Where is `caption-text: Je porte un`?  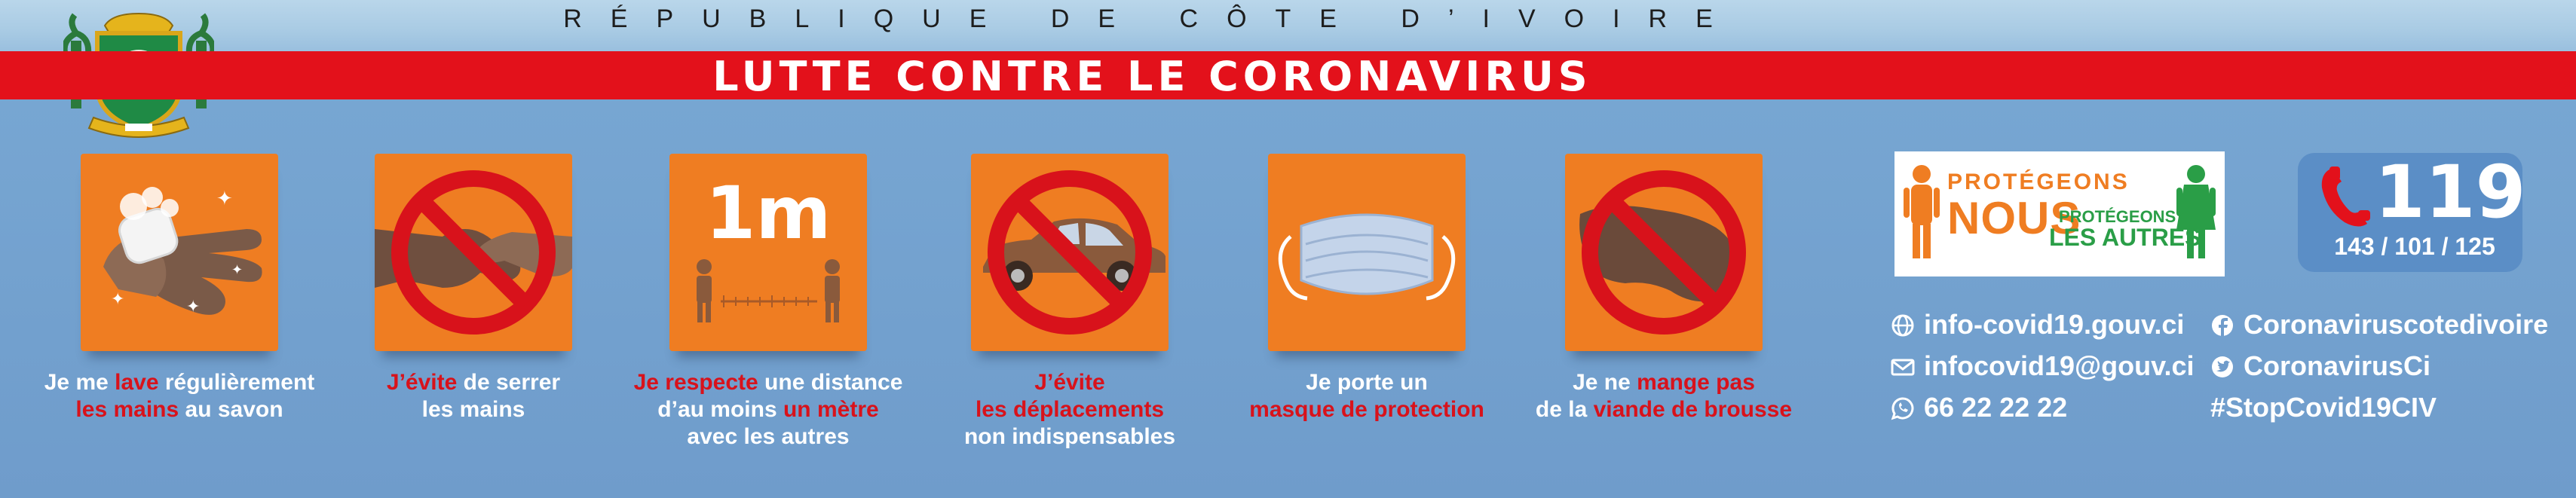
caption-text: Je porte un is located at coordinates (1367, 383).